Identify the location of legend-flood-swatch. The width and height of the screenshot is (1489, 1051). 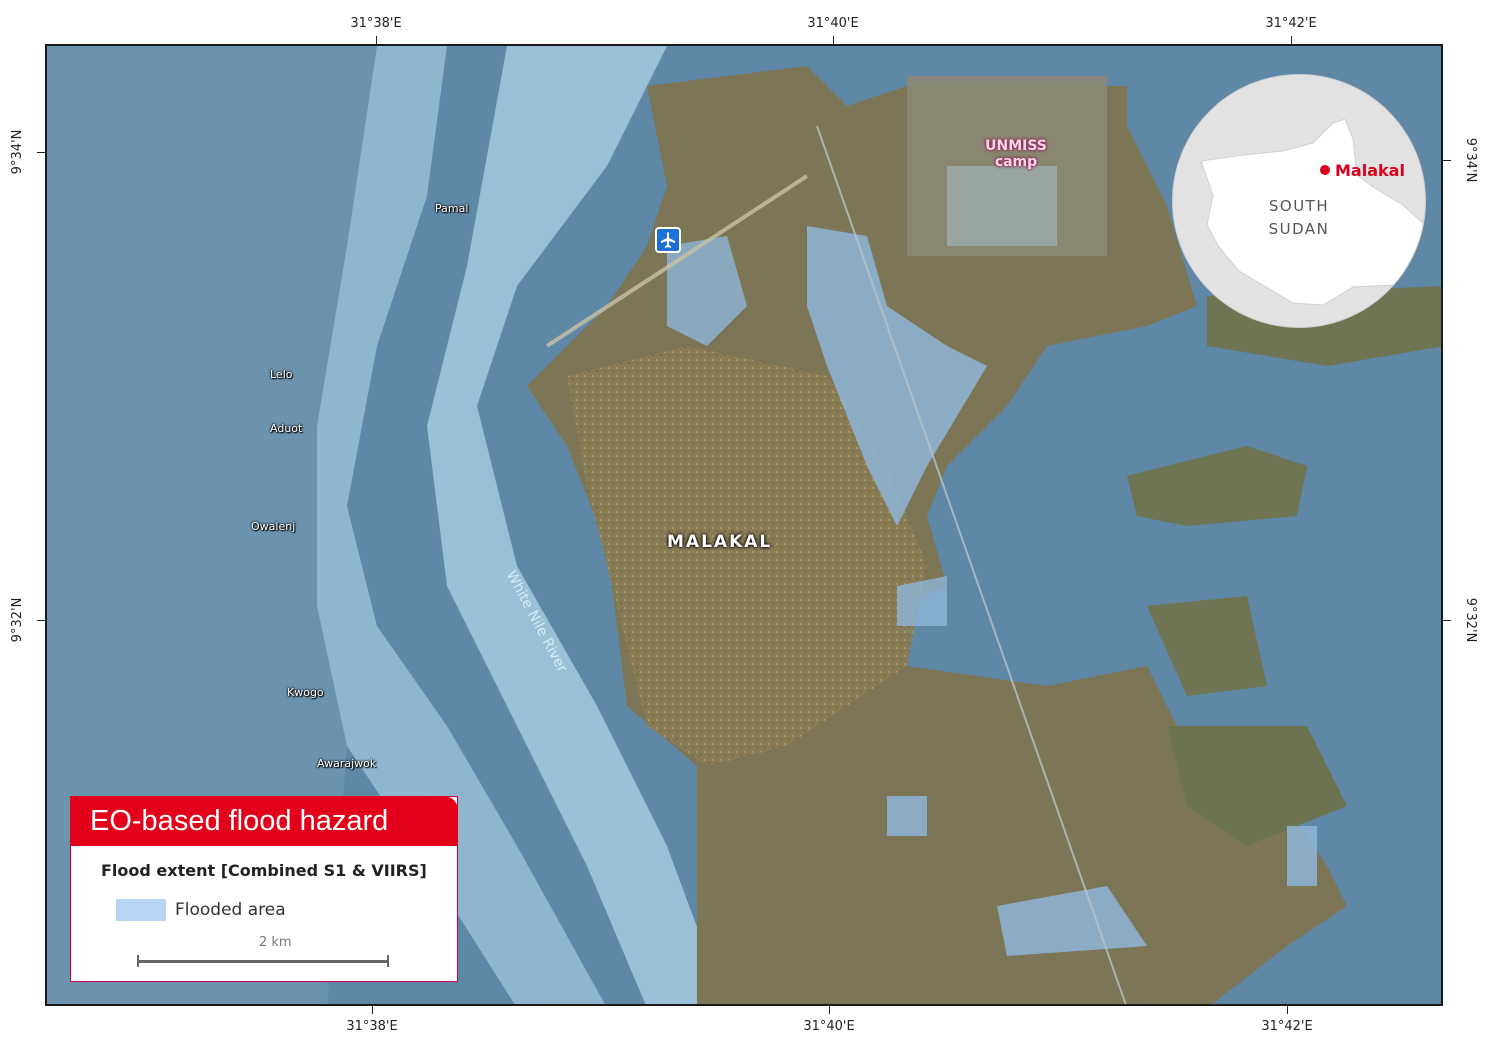
(141, 910).